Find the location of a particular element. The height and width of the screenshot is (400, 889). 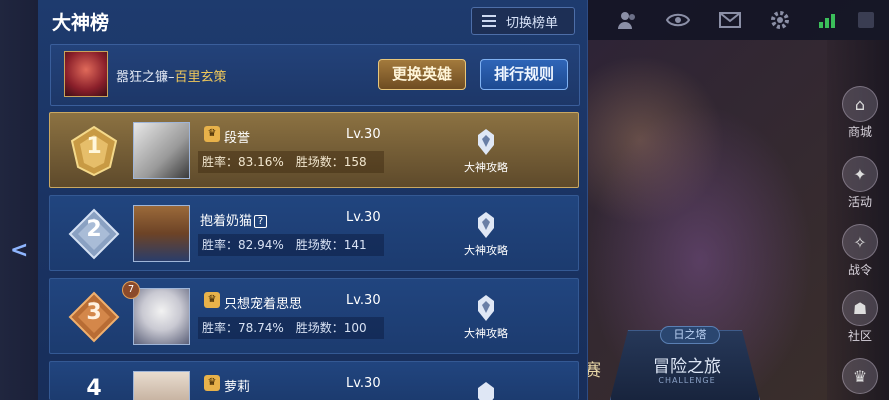

rank-number: 3 is located at coordinates (94, 312).